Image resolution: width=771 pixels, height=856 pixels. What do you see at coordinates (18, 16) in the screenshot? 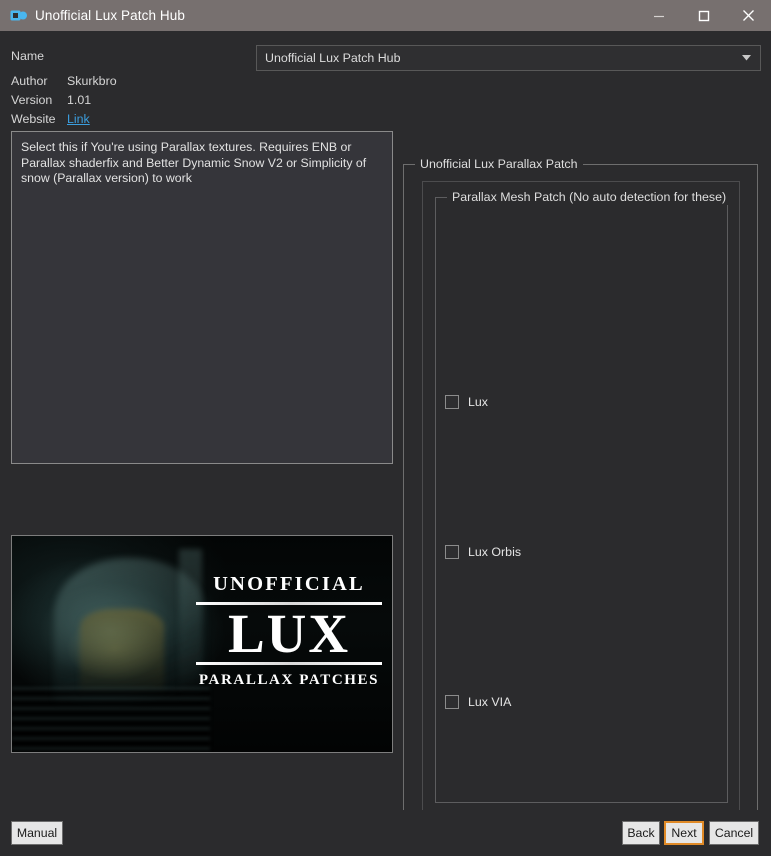
I see `app-icon` at bounding box center [18, 16].